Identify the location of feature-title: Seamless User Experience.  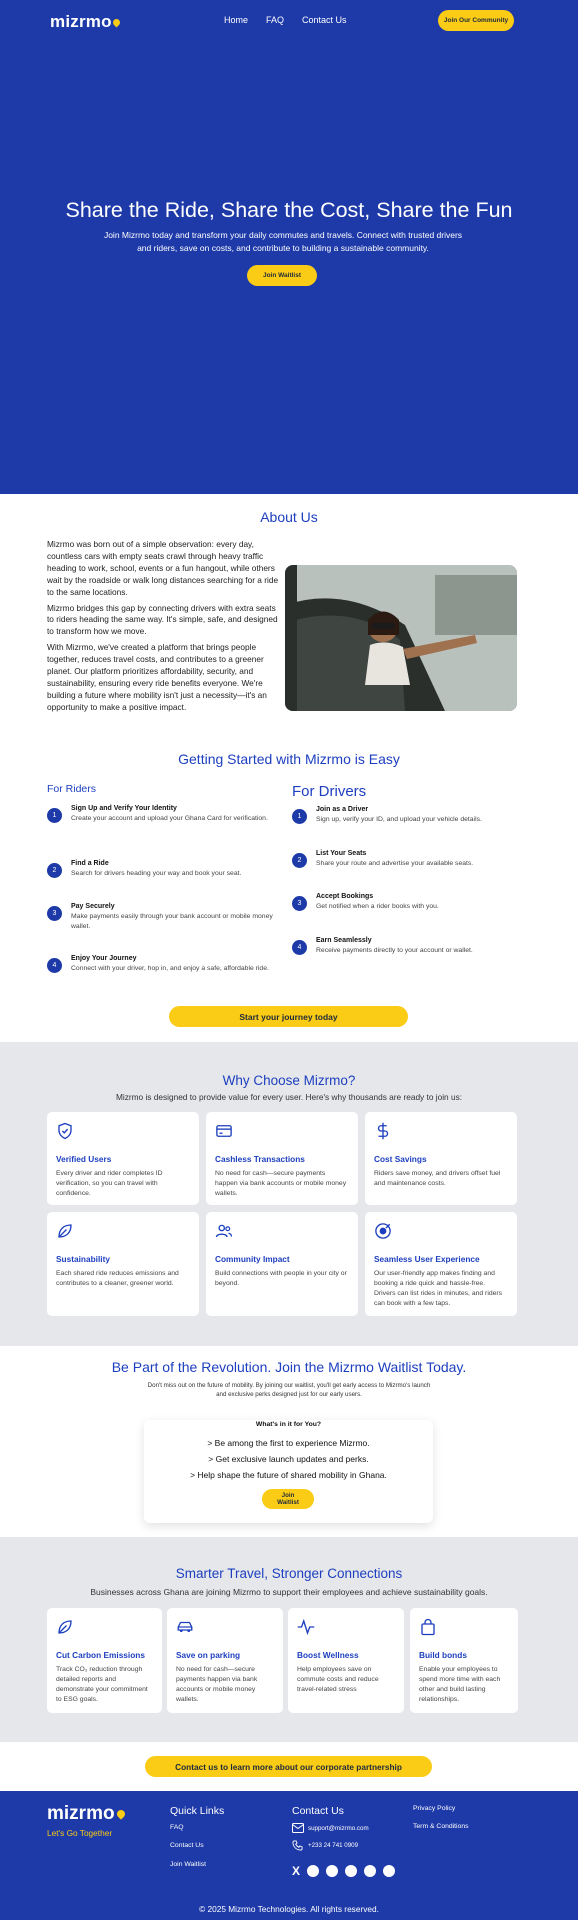
(427, 1259).